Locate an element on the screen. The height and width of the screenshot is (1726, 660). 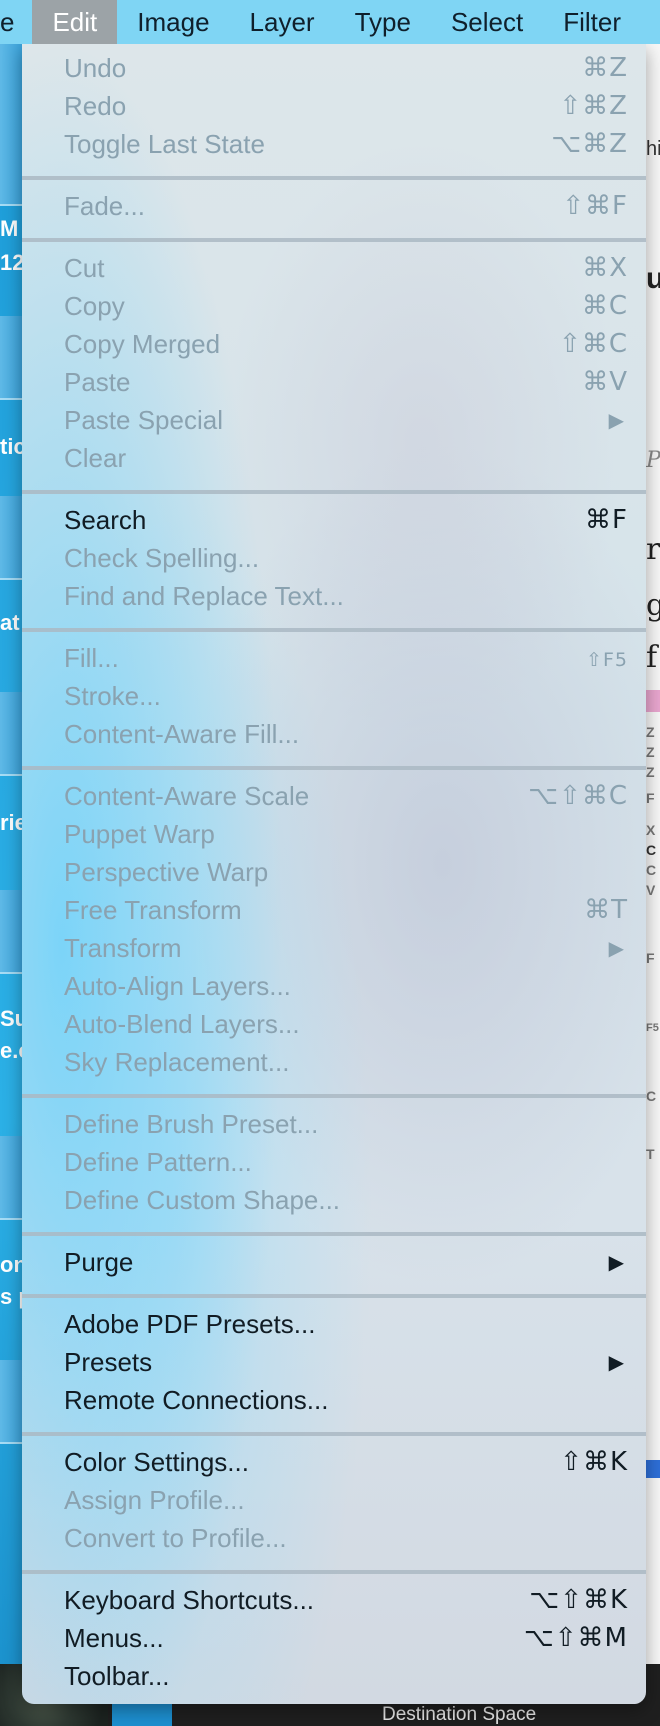
menu-image: Image is located at coordinates (173, 22).